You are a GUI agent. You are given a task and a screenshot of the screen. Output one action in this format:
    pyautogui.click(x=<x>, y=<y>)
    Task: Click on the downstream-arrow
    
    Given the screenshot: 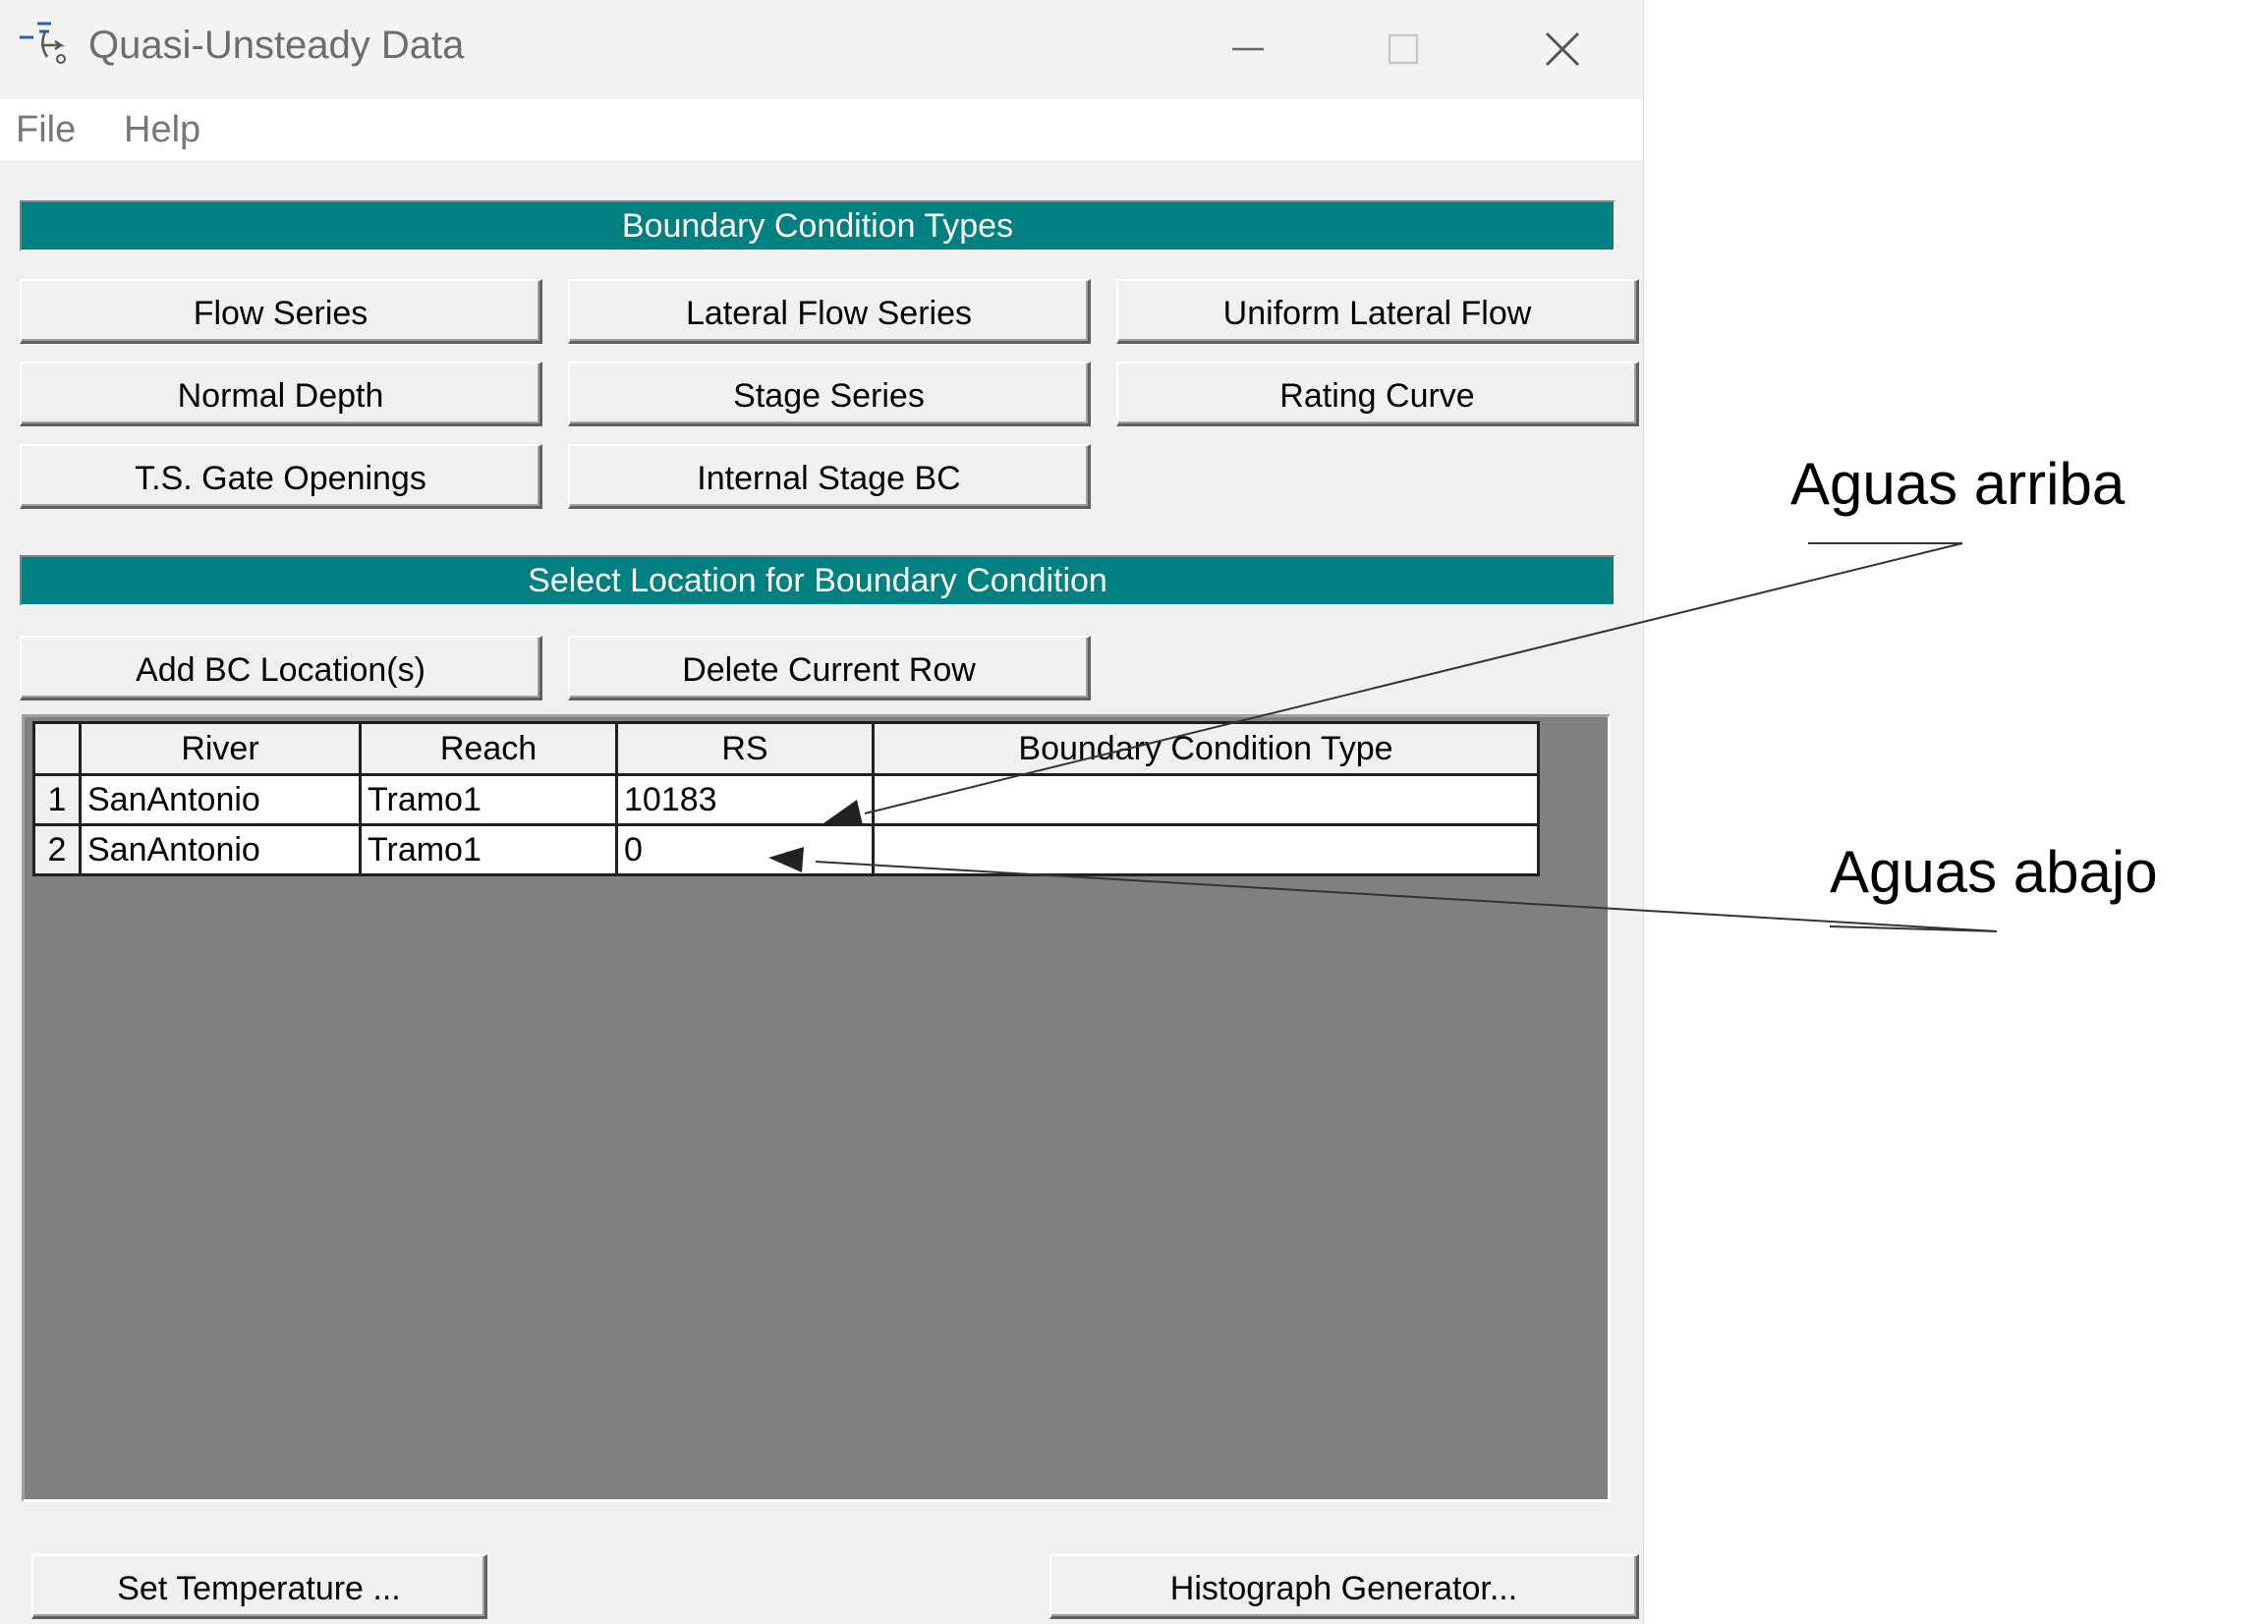 What is the action you would take?
    pyautogui.click(x=1383, y=889)
    